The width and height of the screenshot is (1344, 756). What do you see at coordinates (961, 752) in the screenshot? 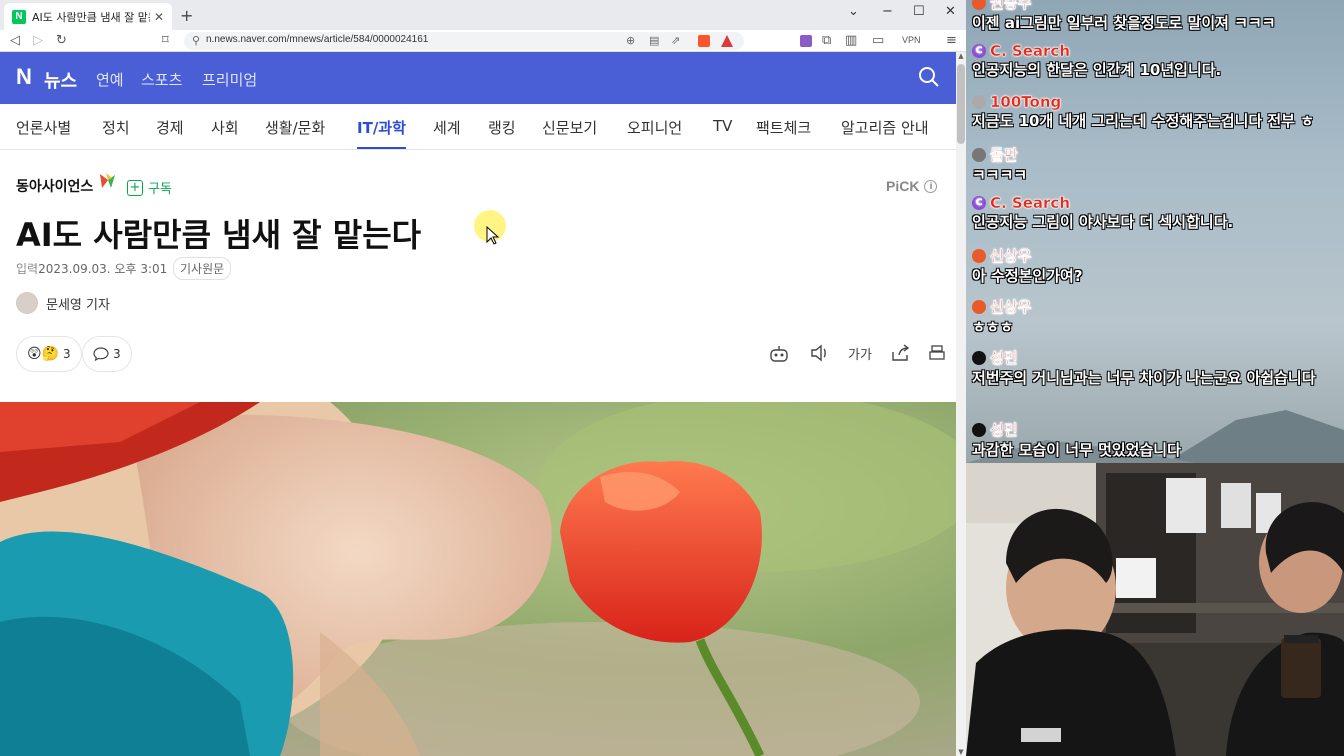
I see `scroll-down-icon: ▼` at bounding box center [961, 752].